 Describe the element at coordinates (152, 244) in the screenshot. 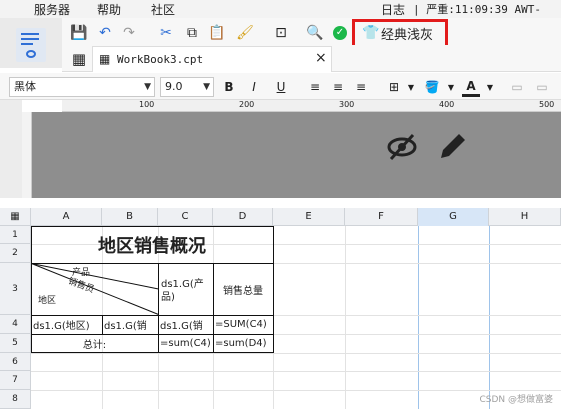

I see `report-title: 地区销售概况` at that location.